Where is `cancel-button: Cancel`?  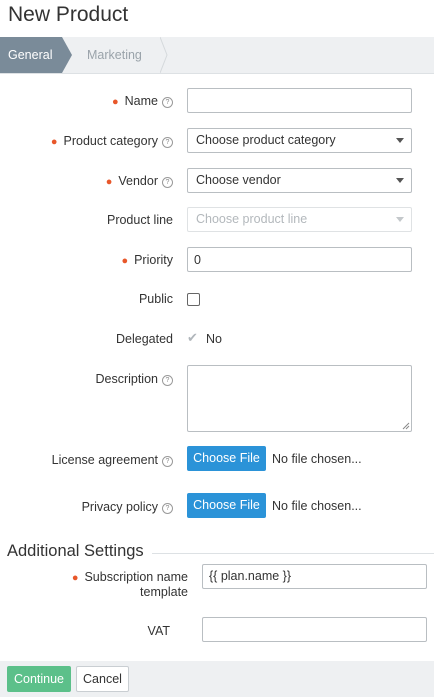
cancel-button: Cancel is located at coordinates (102, 679).